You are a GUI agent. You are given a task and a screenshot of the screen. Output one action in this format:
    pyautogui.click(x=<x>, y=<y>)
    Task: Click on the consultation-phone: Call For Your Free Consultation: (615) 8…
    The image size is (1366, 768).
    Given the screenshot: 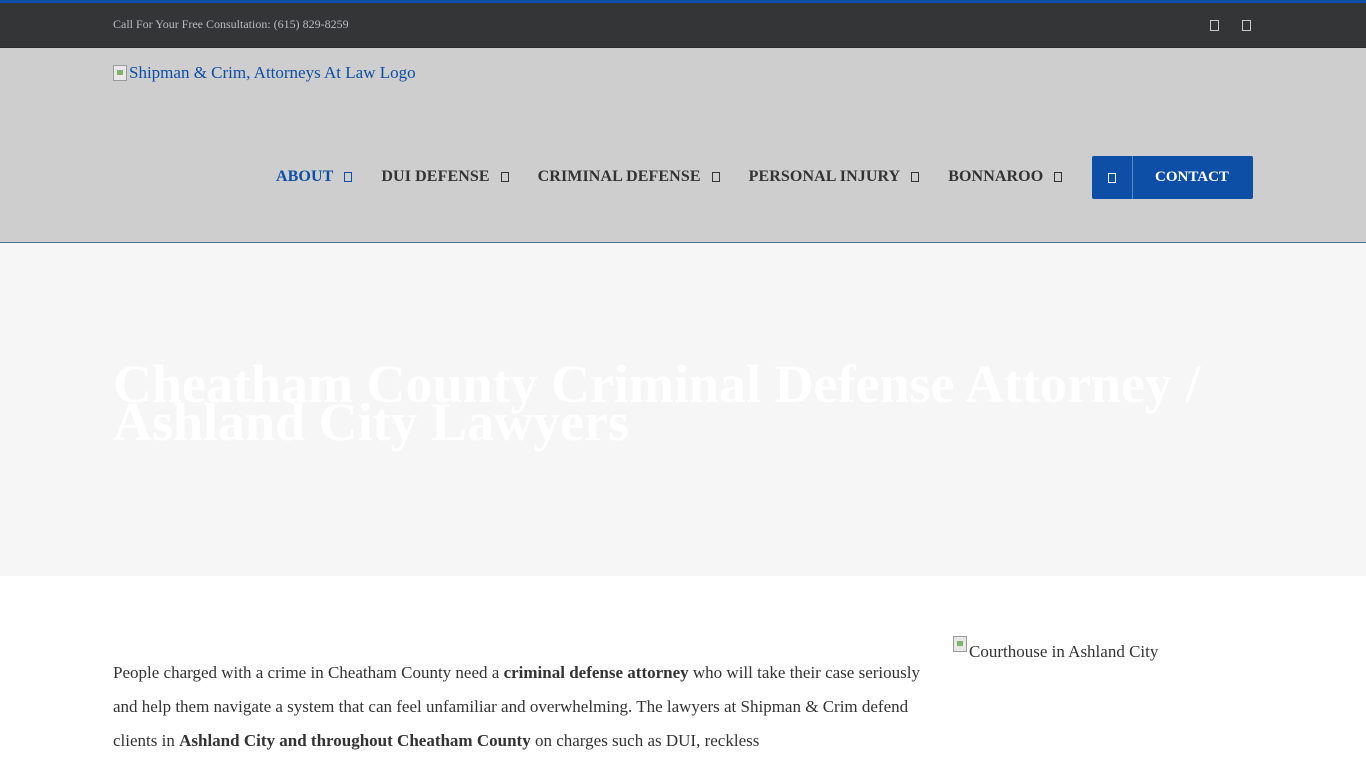 What is the action you would take?
    pyautogui.click(x=231, y=24)
    